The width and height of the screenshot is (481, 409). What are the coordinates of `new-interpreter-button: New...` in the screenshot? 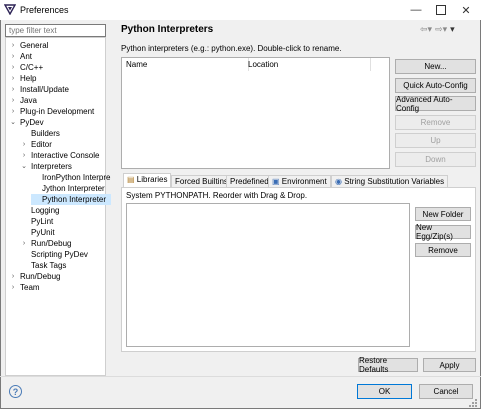 It's located at (435, 66).